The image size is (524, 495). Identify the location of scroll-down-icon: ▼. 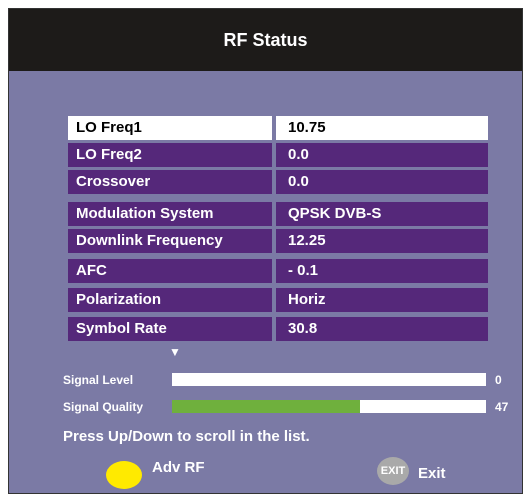
(175, 352).